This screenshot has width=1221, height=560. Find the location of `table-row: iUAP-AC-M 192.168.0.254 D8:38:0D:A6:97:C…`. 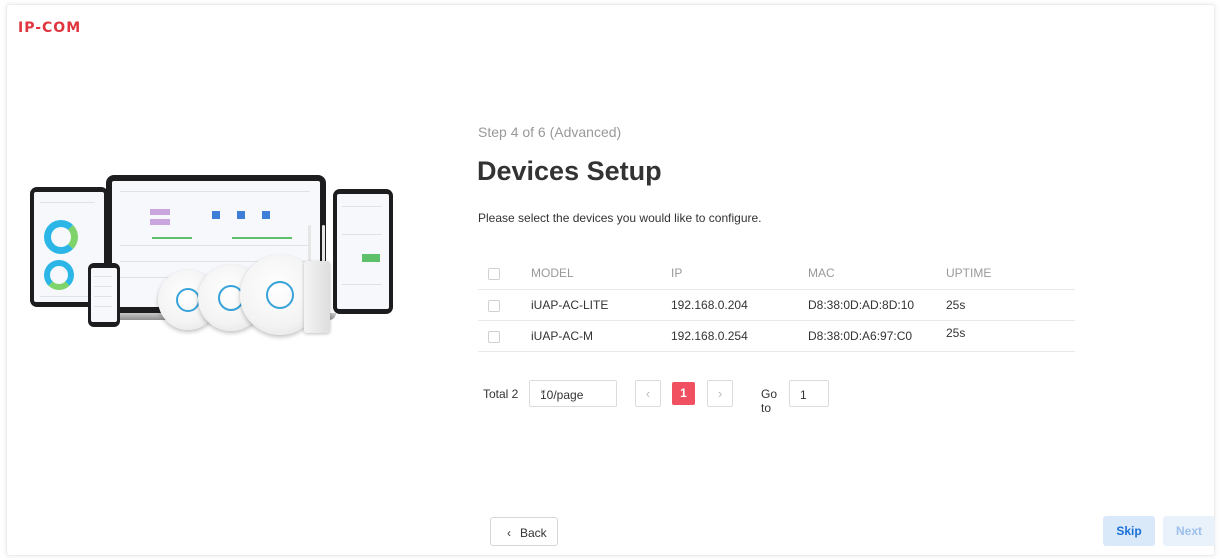

table-row: iUAP-AC-M 192.168.0.254 D8:38:0D:A6:97:C… is located at coordinates (776, 336).